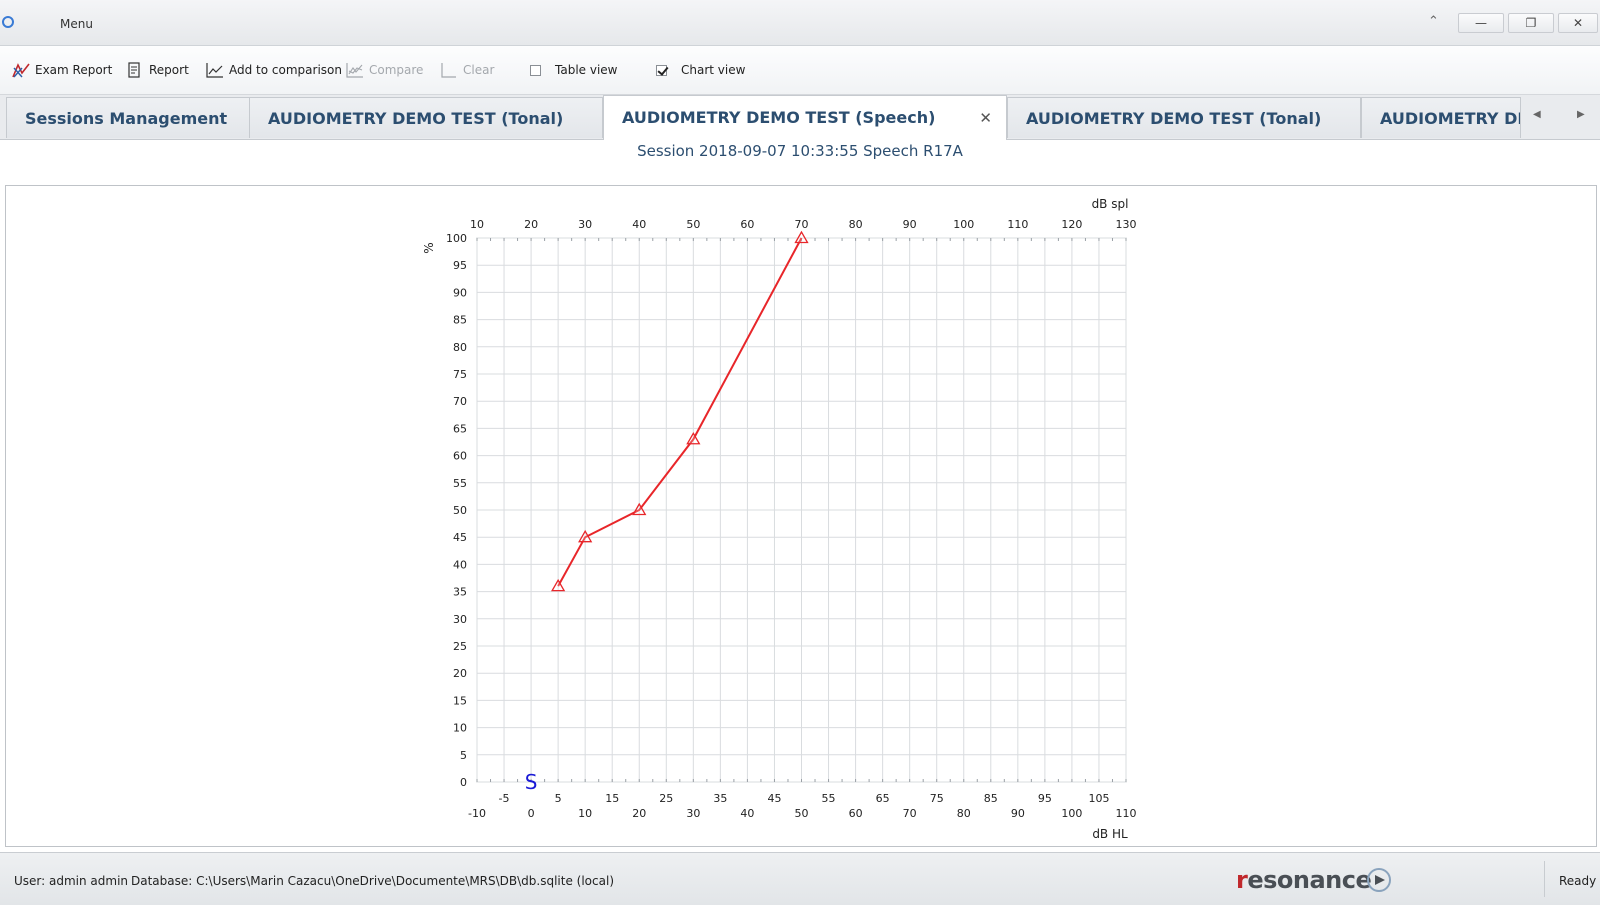 This screenshot has height=905, width=1600. I want to click on logo-text: esonance, so click(1309, 880).